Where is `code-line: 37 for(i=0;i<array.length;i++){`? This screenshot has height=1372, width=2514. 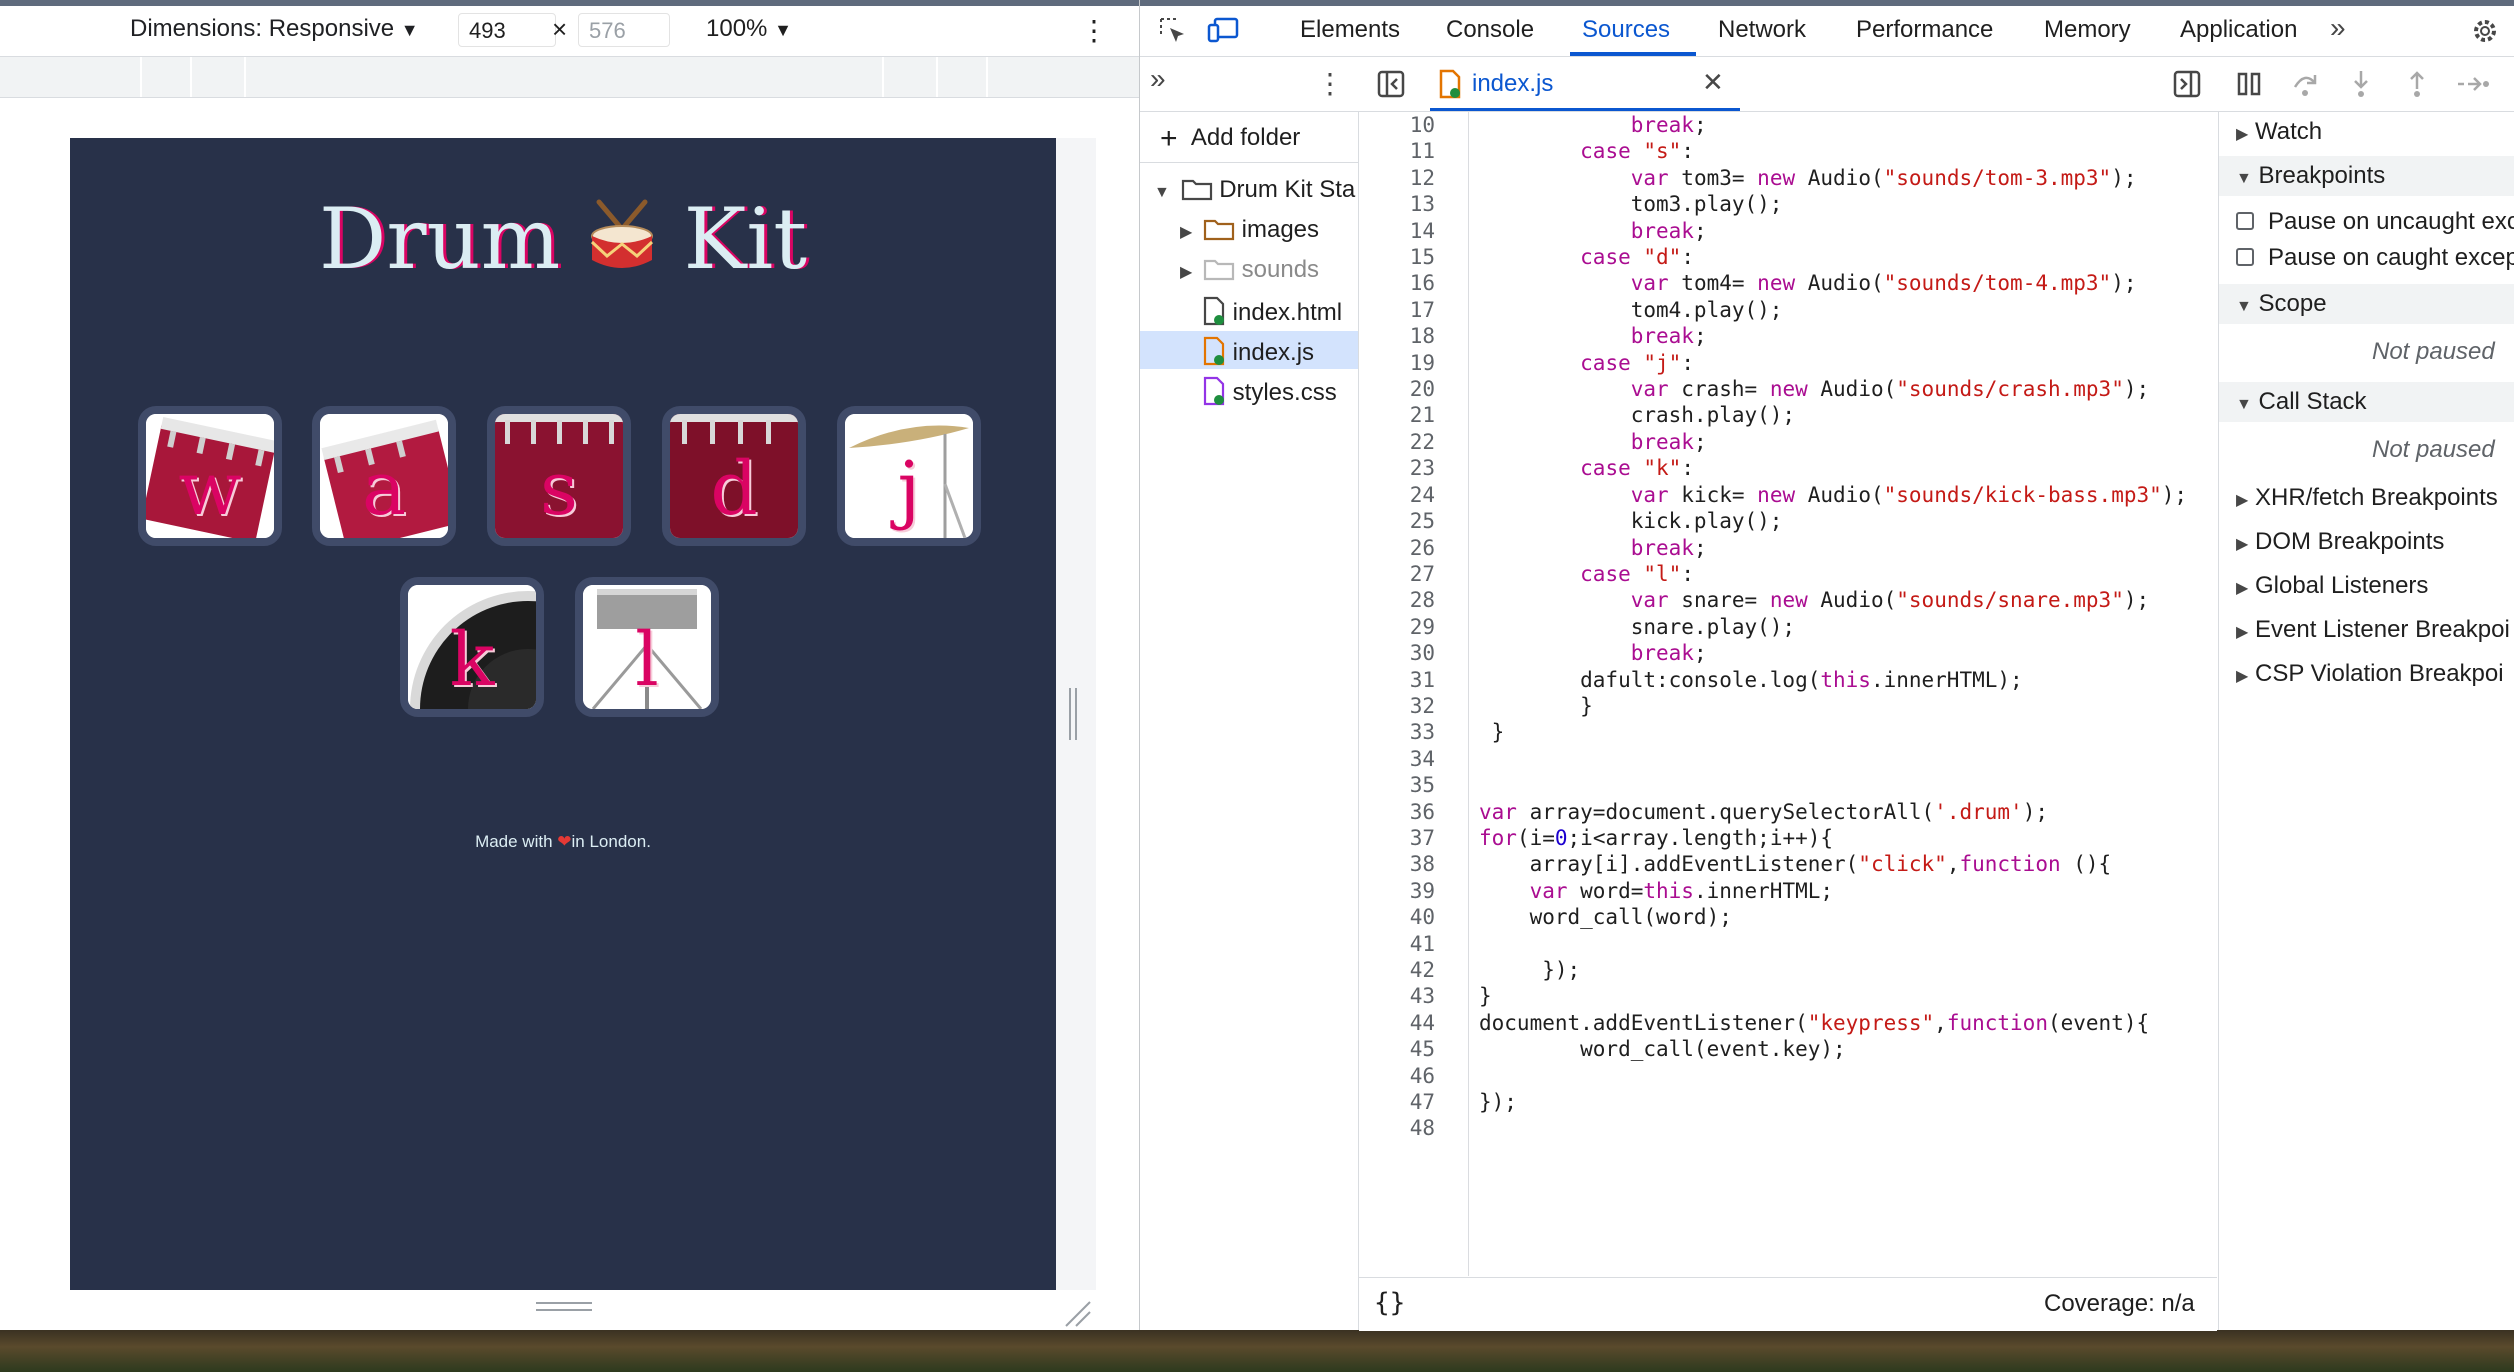 code-line: 37 for(i=0;i<array.length;i++){ is located at coordinates (1788, 838).